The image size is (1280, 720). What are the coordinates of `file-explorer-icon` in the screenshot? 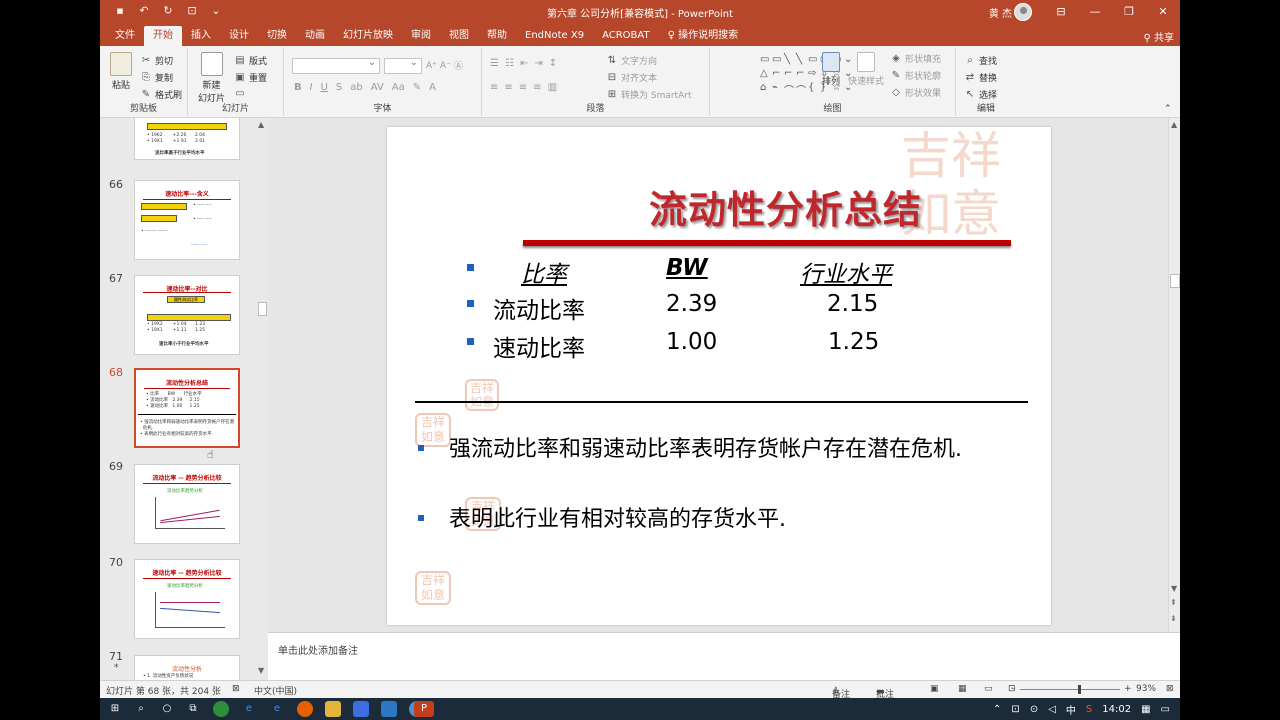 It's located at (333, 709).